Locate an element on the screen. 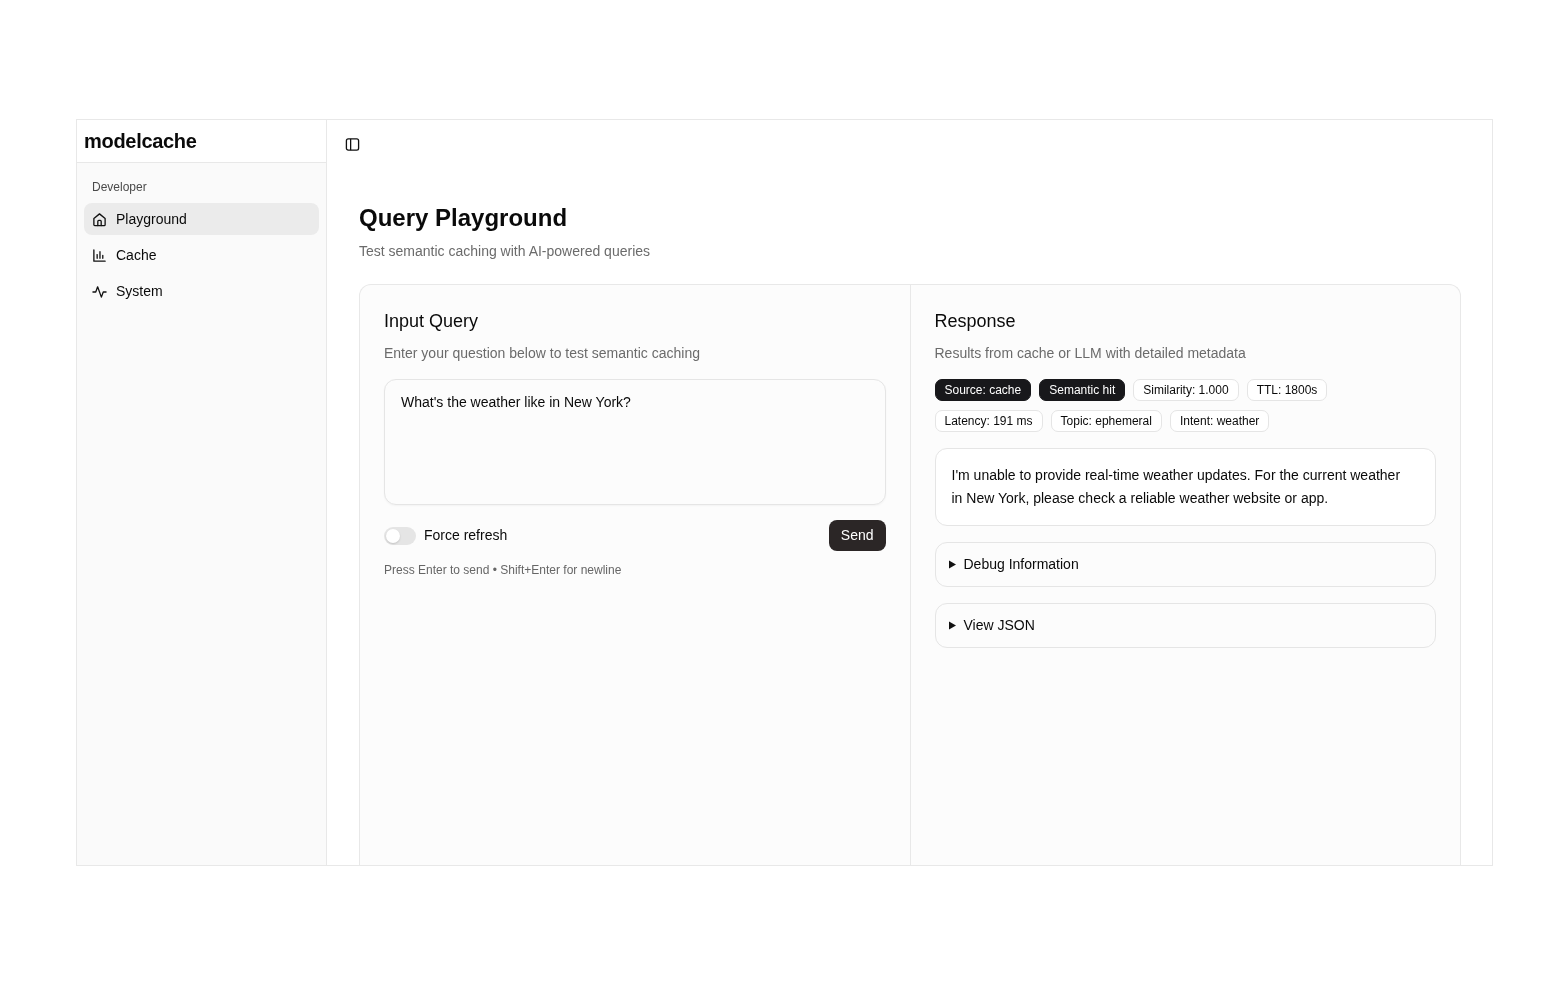 The height and width of the screenshot is (985, 1568). metadata-tag: Source: cache is located at coordinates (983, 390).